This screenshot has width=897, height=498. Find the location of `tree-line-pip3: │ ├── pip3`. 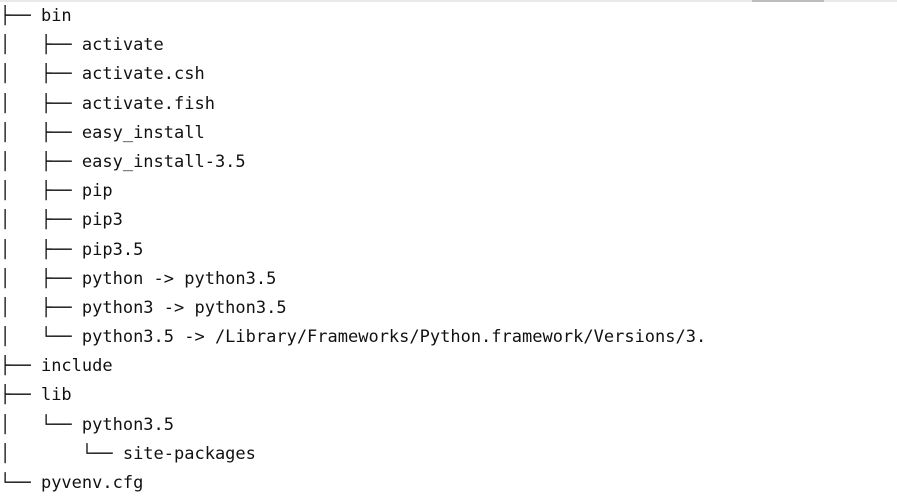

tree-line-pip3: │ ├── pip3 is located at coordinates (353, 220).